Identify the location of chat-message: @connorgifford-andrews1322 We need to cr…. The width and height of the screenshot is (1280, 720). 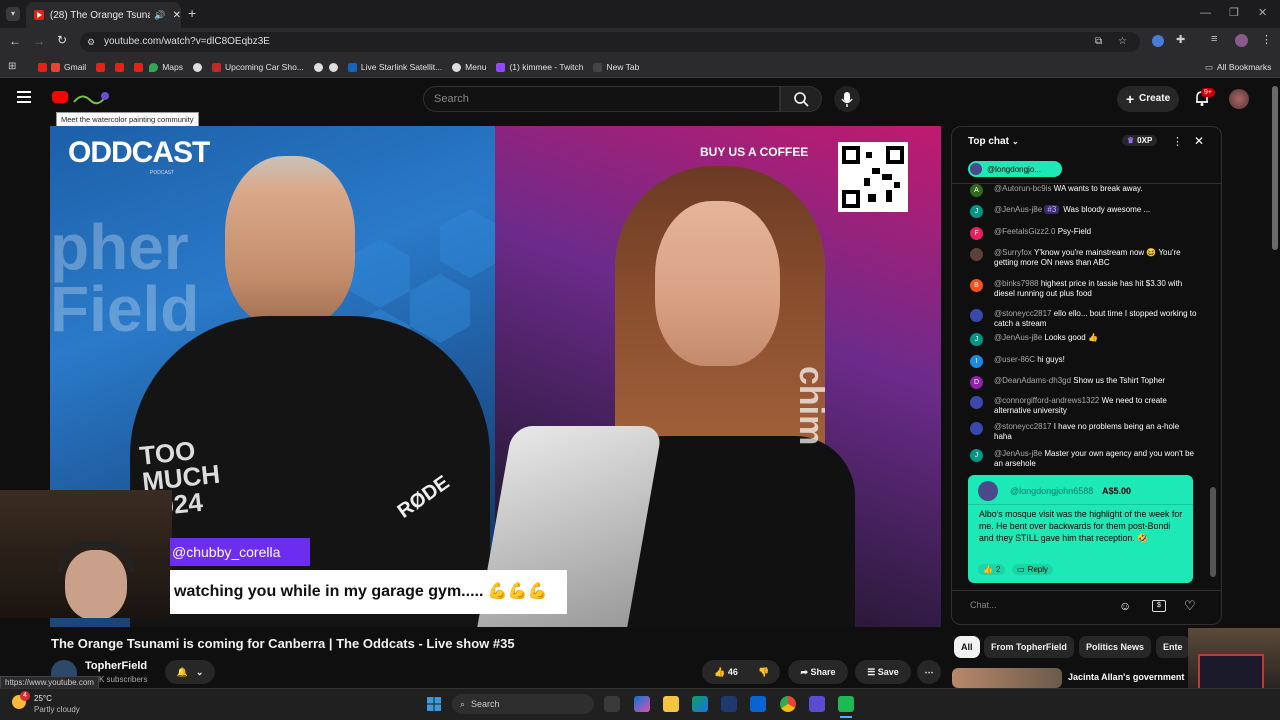
(1084, 406).